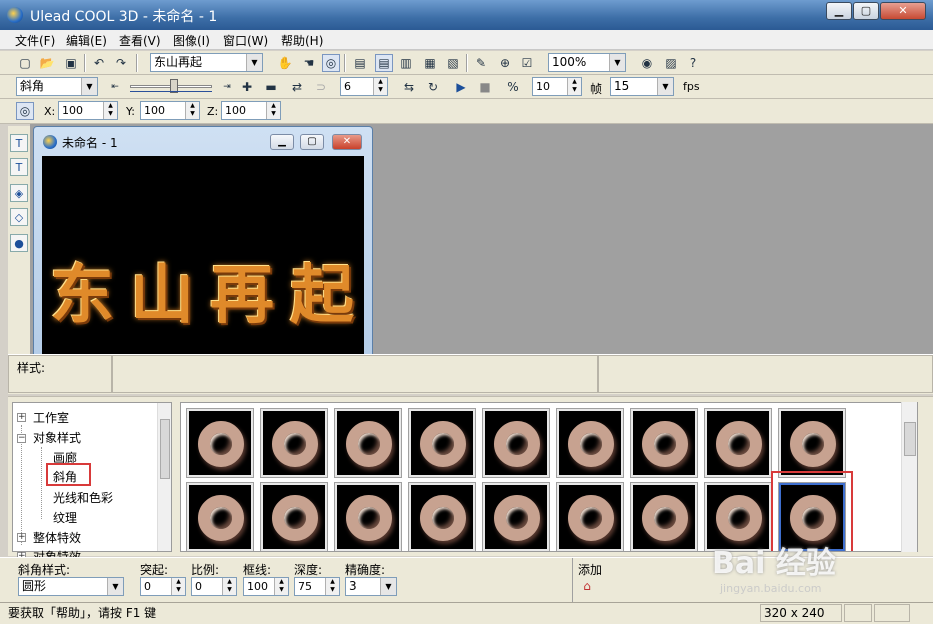 The image size is (933, 624). What do you see at coordinates (282, 142) in the screenshot?
I see `doc-minimize-button: ▁` at bounding box center [282, 142].